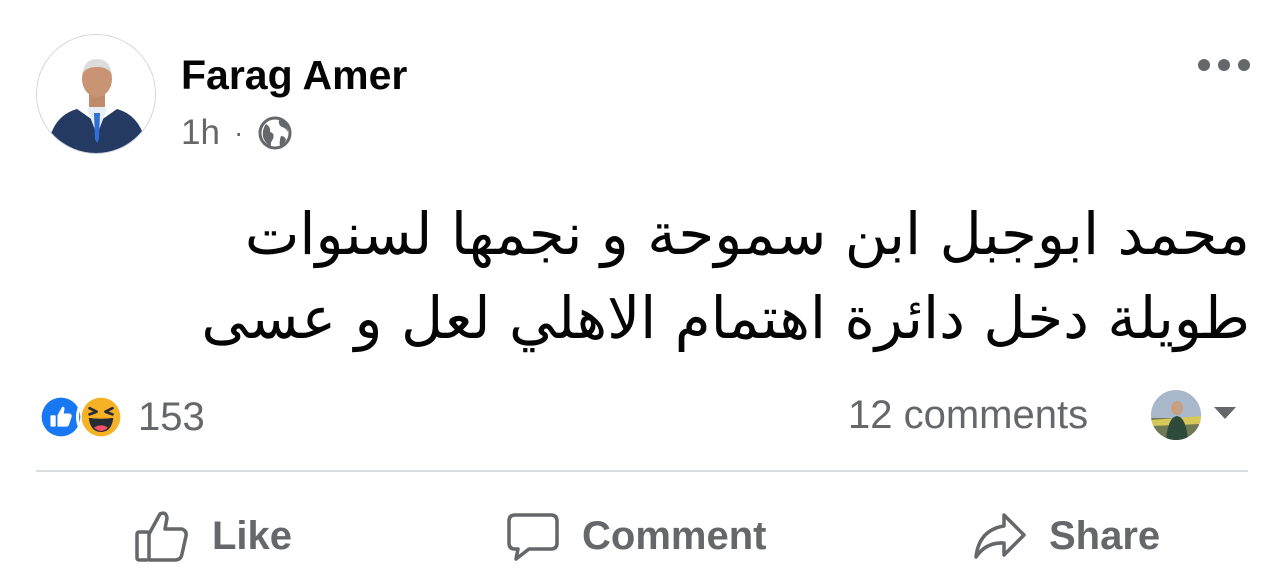 The image size is (1284, 577). I want to click on current-user-avatar-image, so click(1176, 415).